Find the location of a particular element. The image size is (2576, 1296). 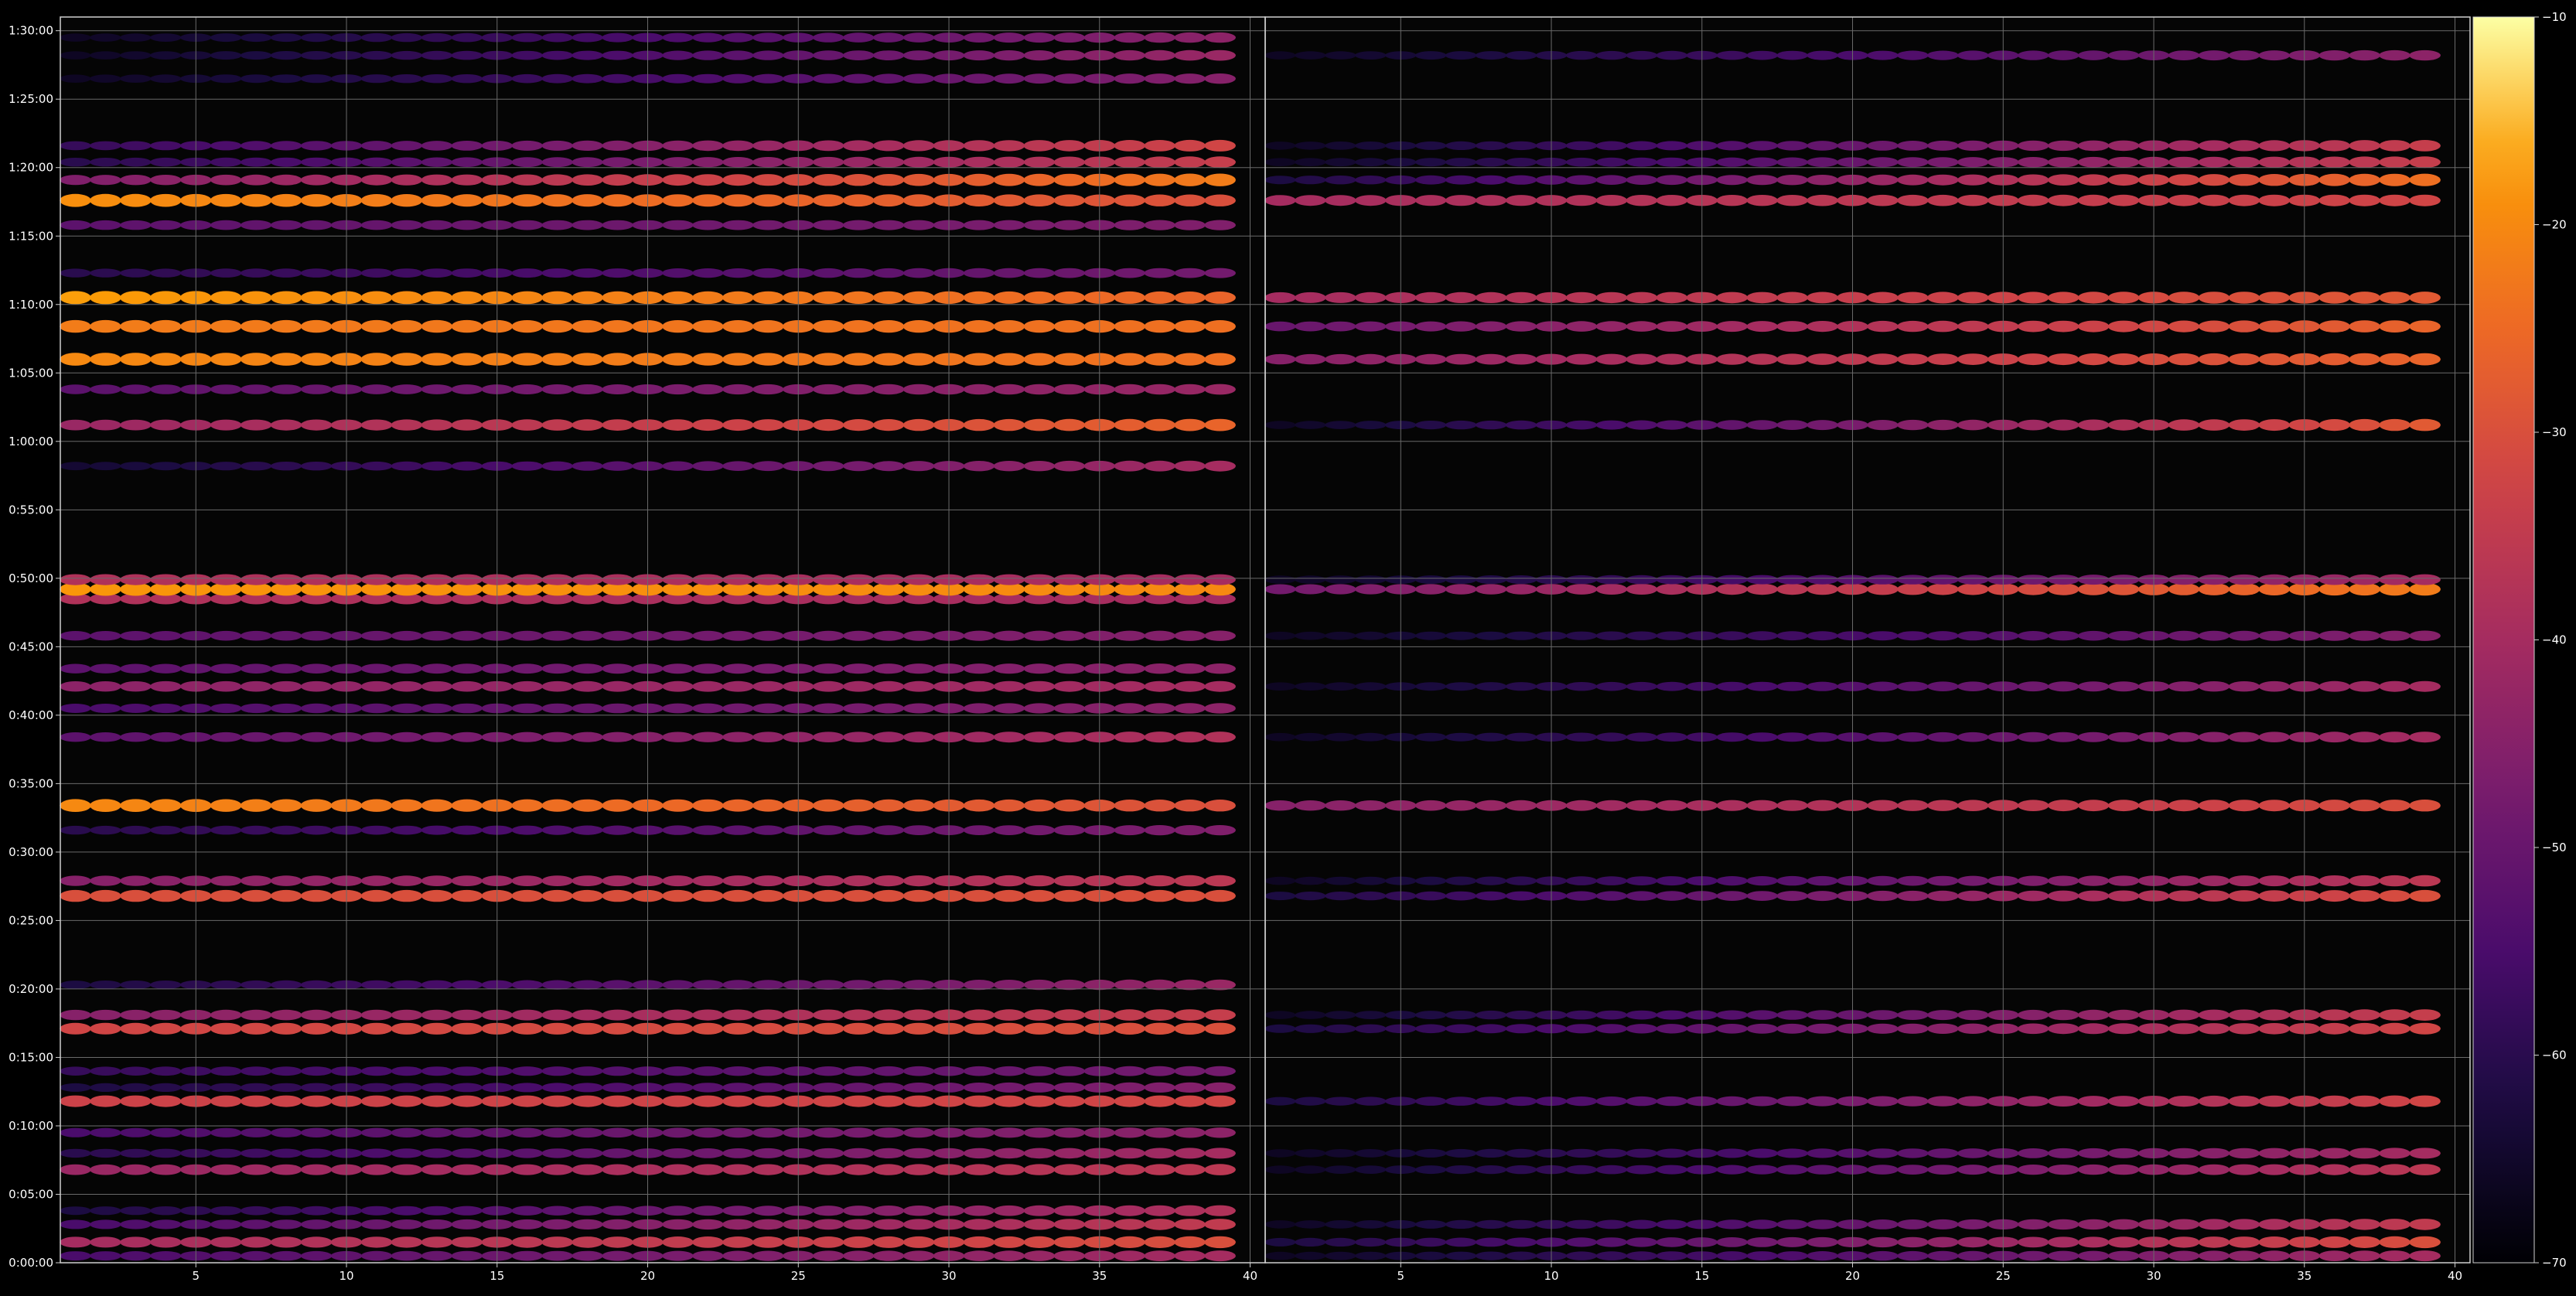

y-tick-label: 0:20:00 is located at coordinates (31, 989).